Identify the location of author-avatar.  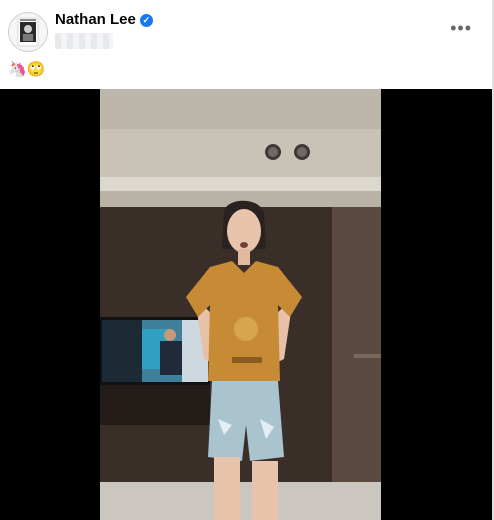
(28, 32).